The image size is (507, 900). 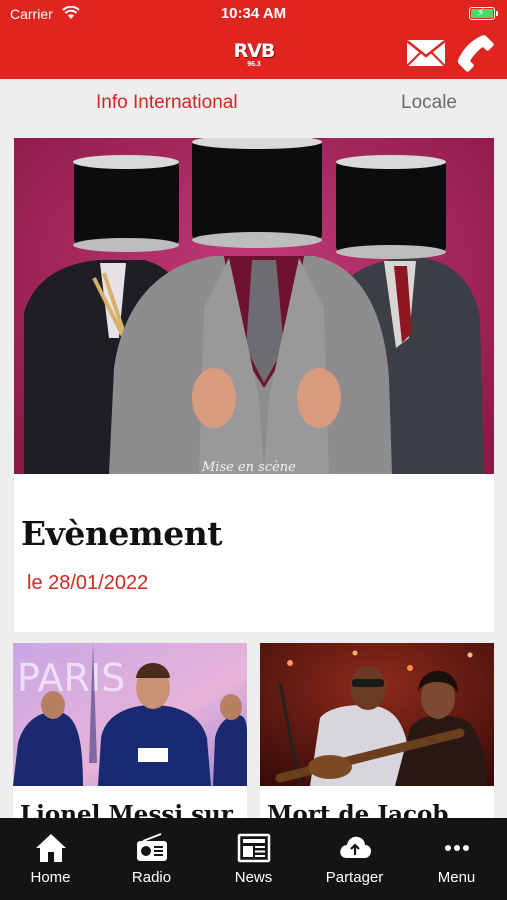 I want to click on more-dots-icon, so click(x=457, y=848).